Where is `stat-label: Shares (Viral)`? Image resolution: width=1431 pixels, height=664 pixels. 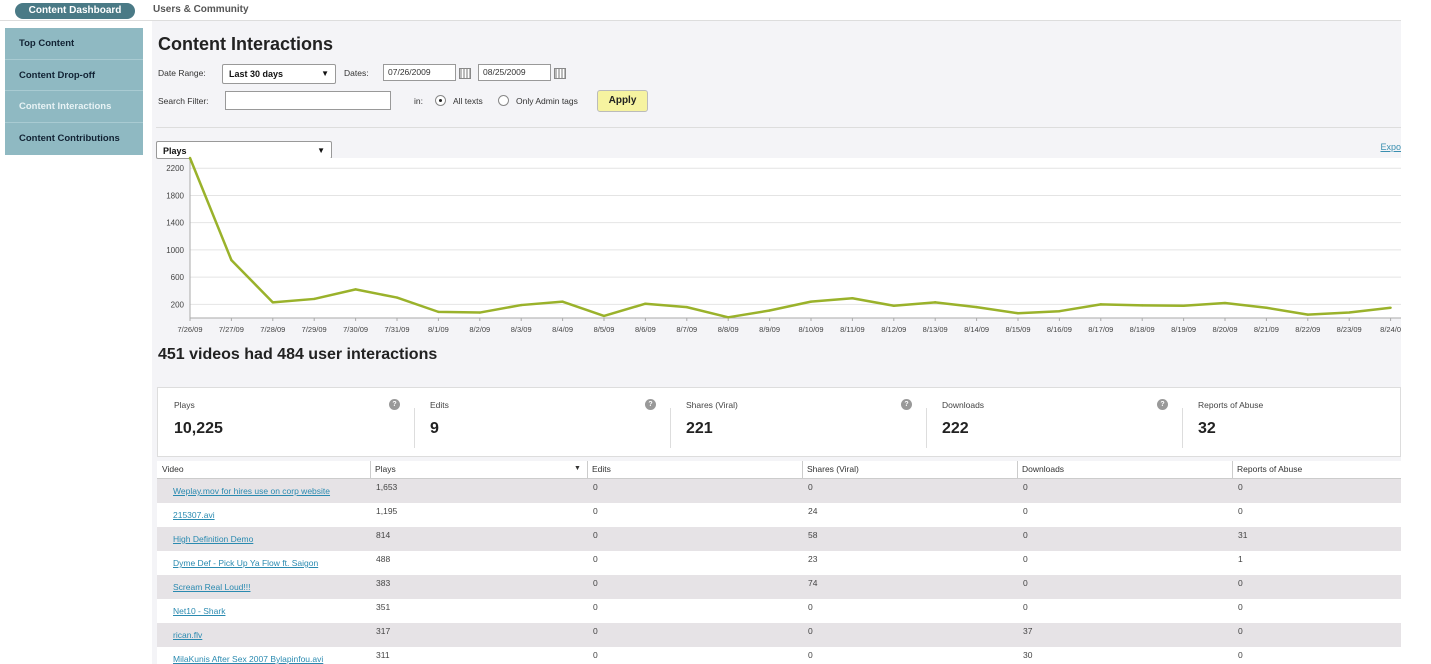 stat-label: Shares (Viral) is located at coordinates (712, 405).